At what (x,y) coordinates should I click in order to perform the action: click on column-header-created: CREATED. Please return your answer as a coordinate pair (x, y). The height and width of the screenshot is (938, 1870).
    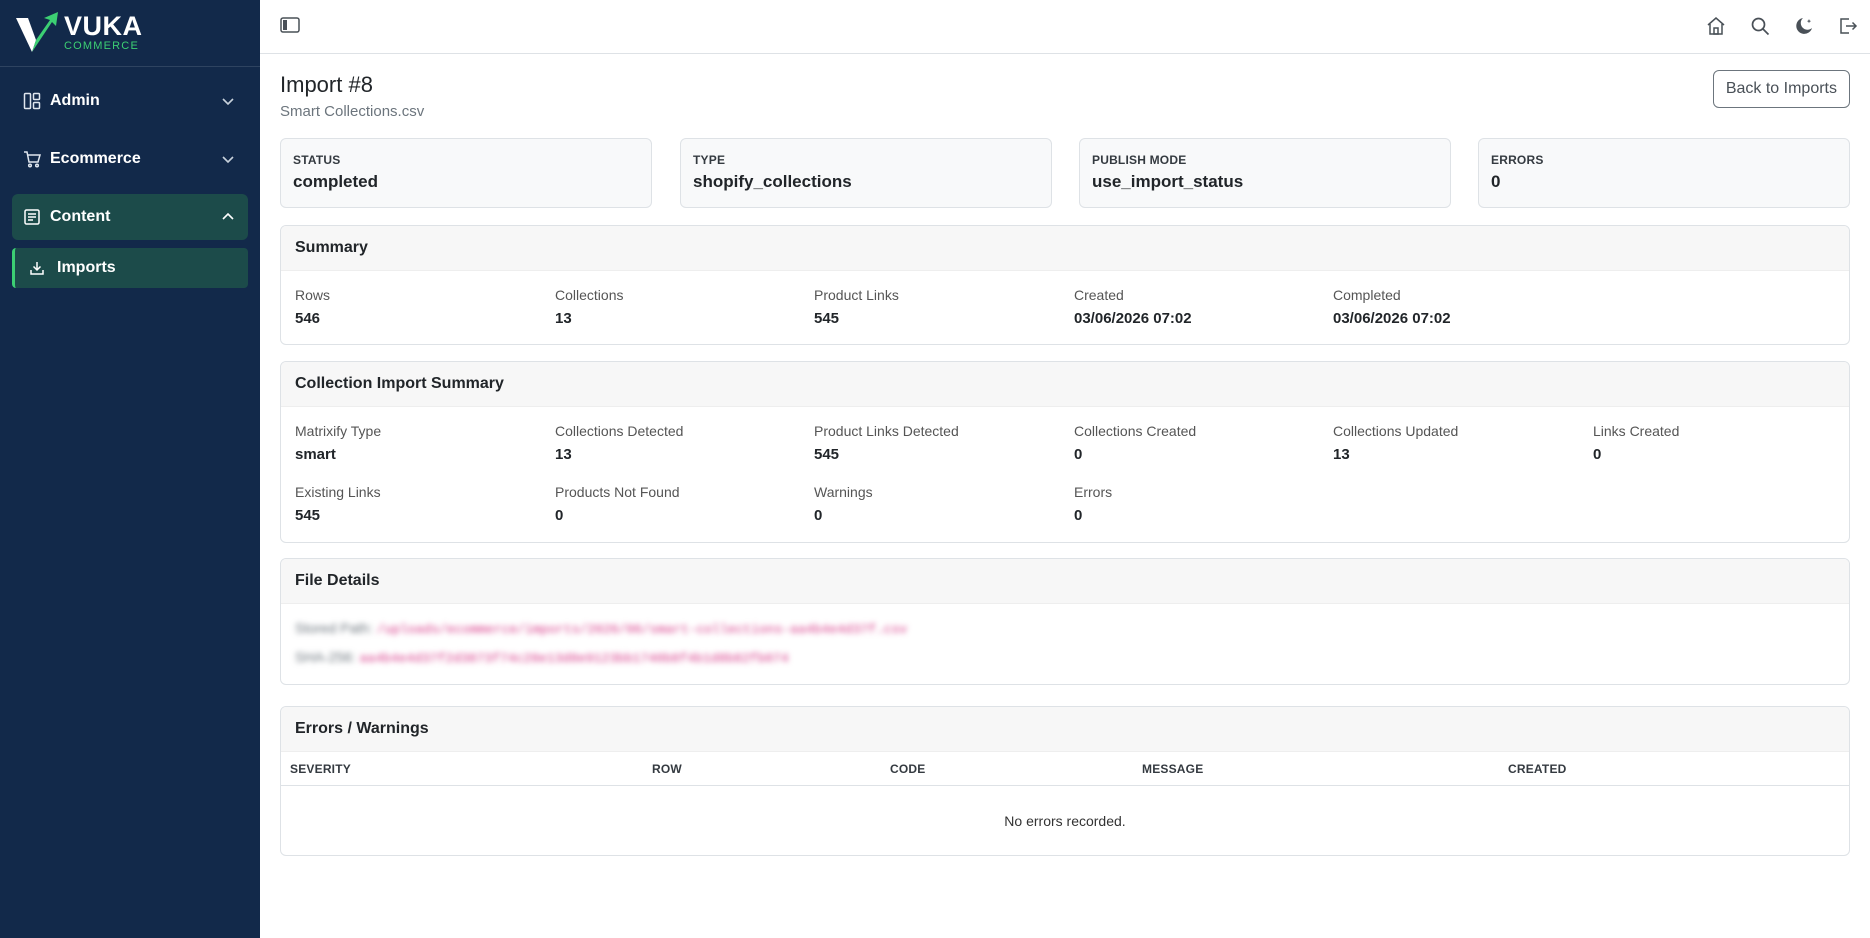
    Looking at the image, I should click on (1537, 769).